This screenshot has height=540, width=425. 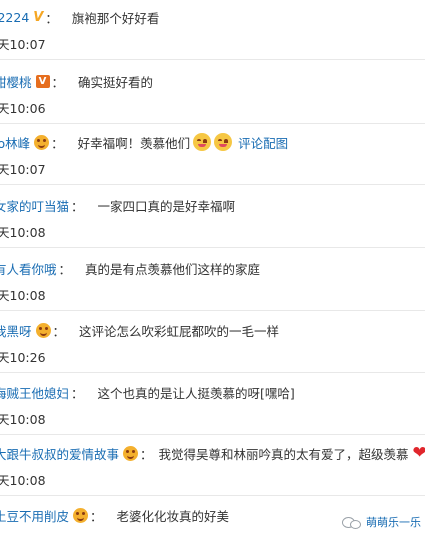 What do you see at coordinates (212, 346) in the screenshot?
I see `comment-item: 我黑呀 ： 这评论怎么吹彩虹屁都吹的一毛一样 天10:26` at bounding box center [212, 346].